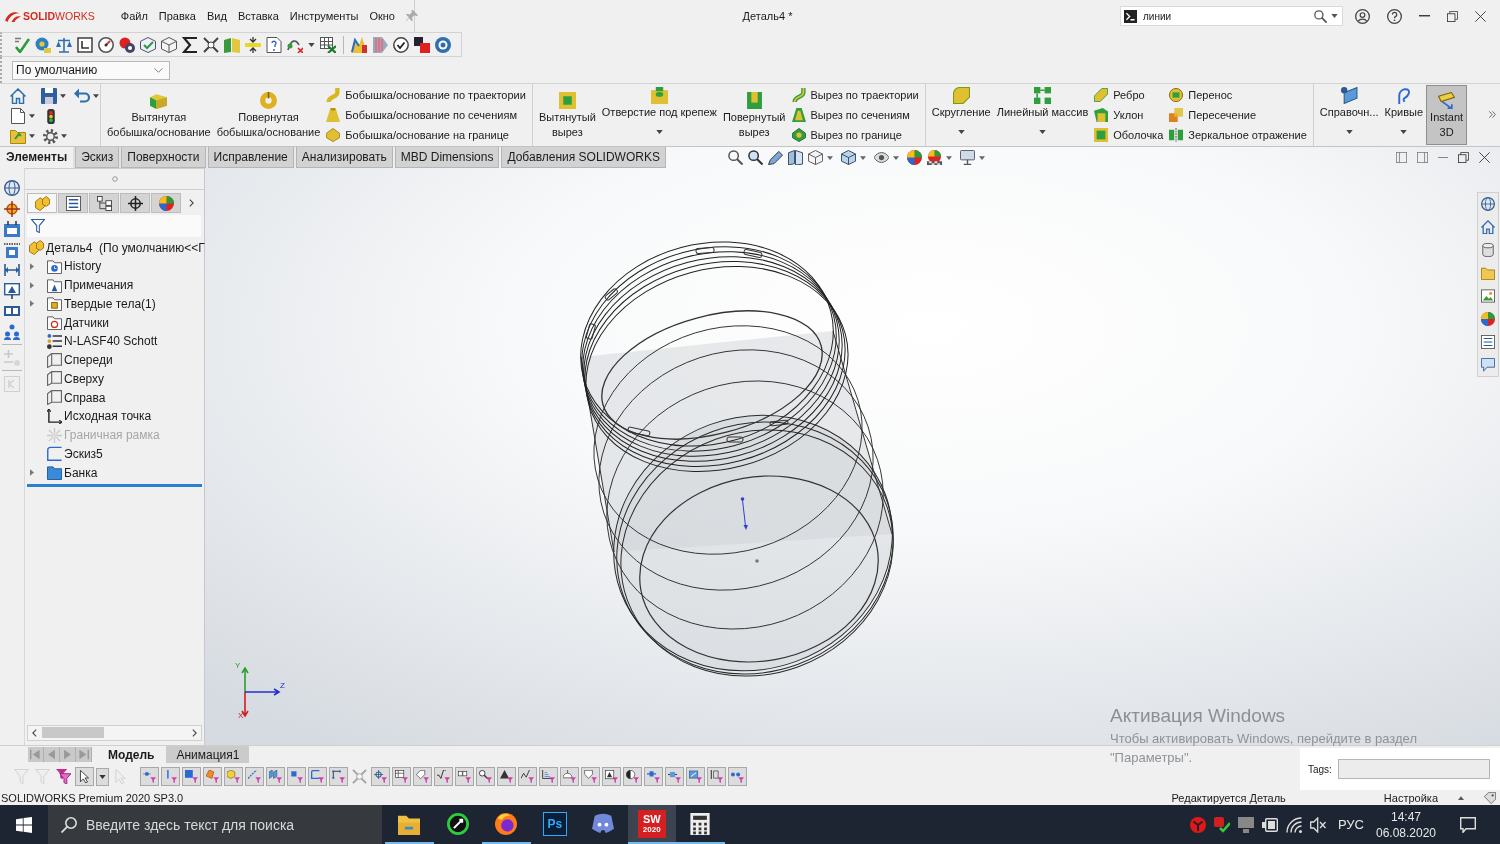 The image size is (1500, 844). Describe the element at coordinates (1461, 797) in the screenshot. I see `caret-up-icon` at that location.